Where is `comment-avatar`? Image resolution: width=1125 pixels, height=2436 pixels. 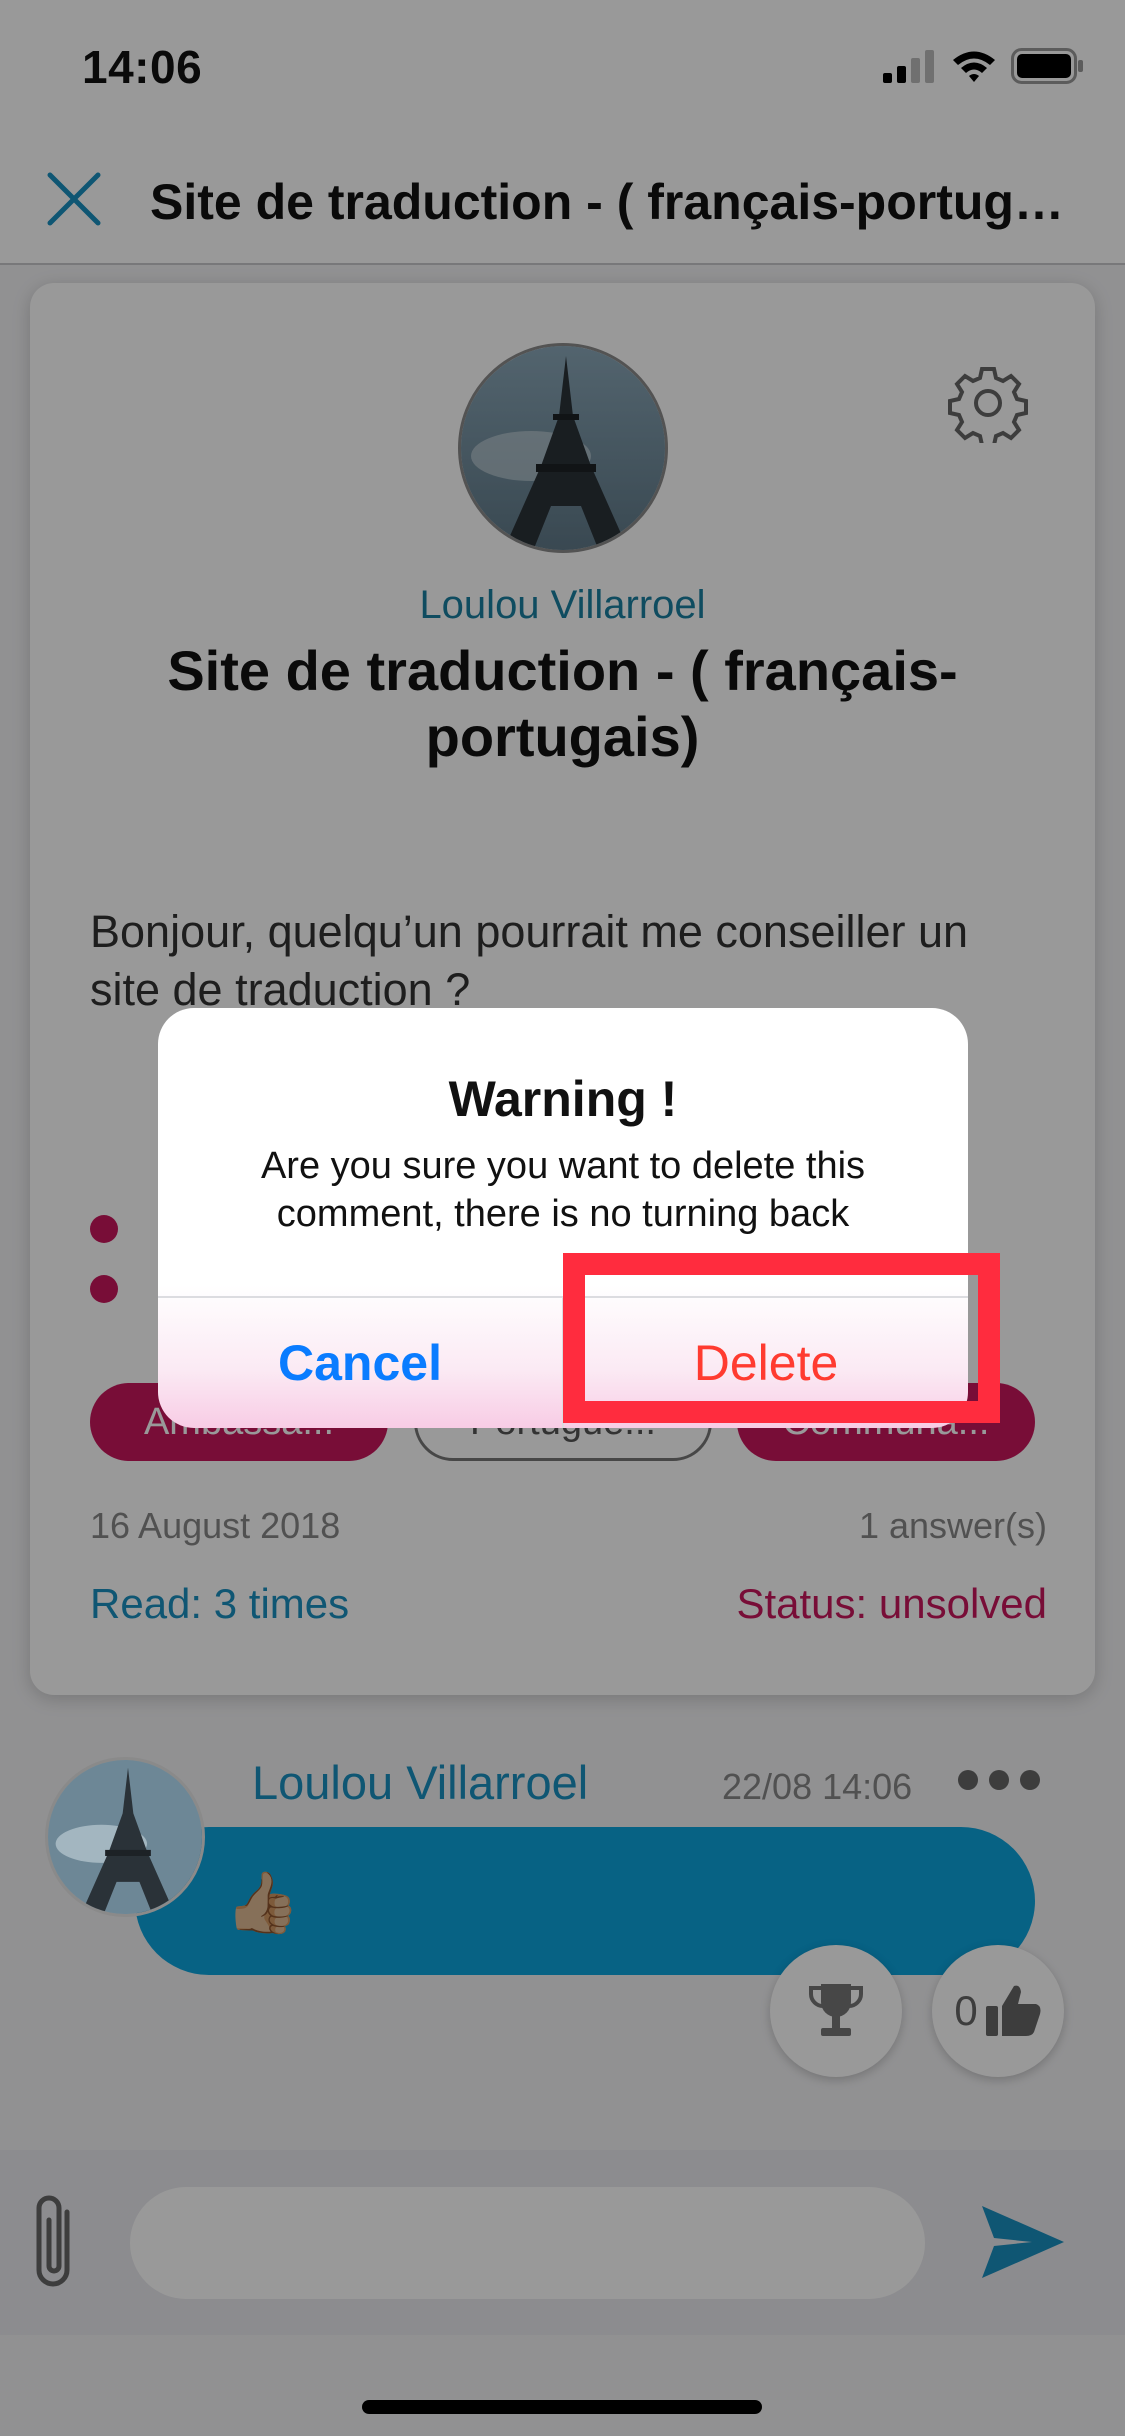
comment-avatar is located at coordinates (125, 1837).